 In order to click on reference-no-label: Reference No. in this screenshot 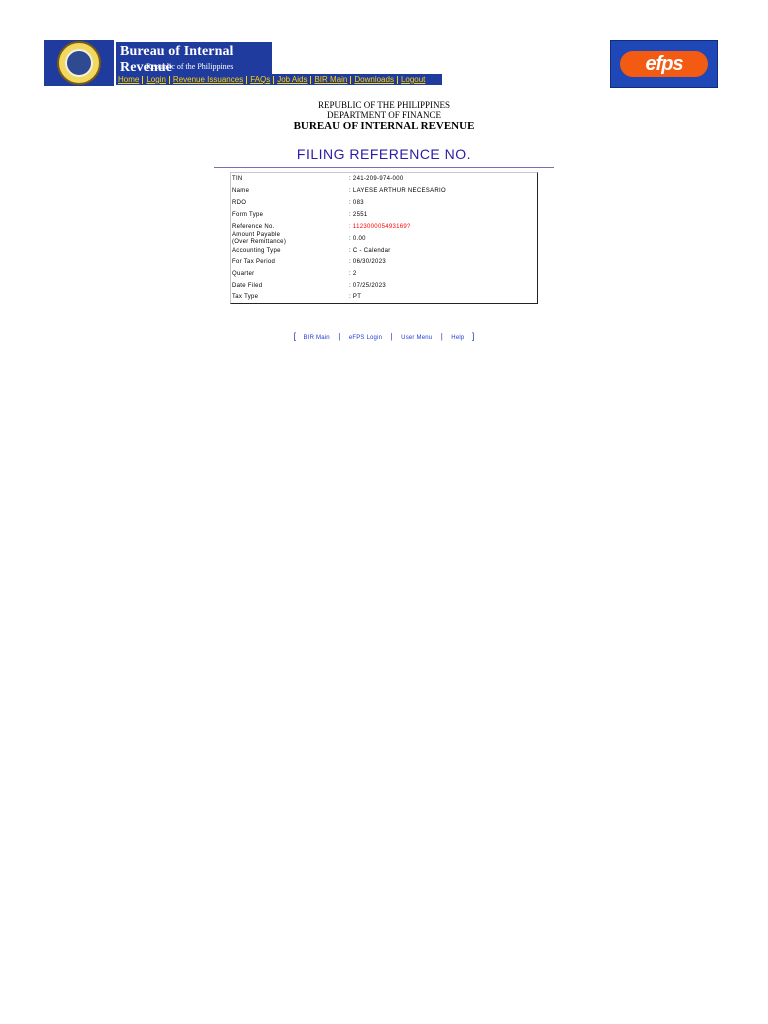, I will do `click(253, 227)`.